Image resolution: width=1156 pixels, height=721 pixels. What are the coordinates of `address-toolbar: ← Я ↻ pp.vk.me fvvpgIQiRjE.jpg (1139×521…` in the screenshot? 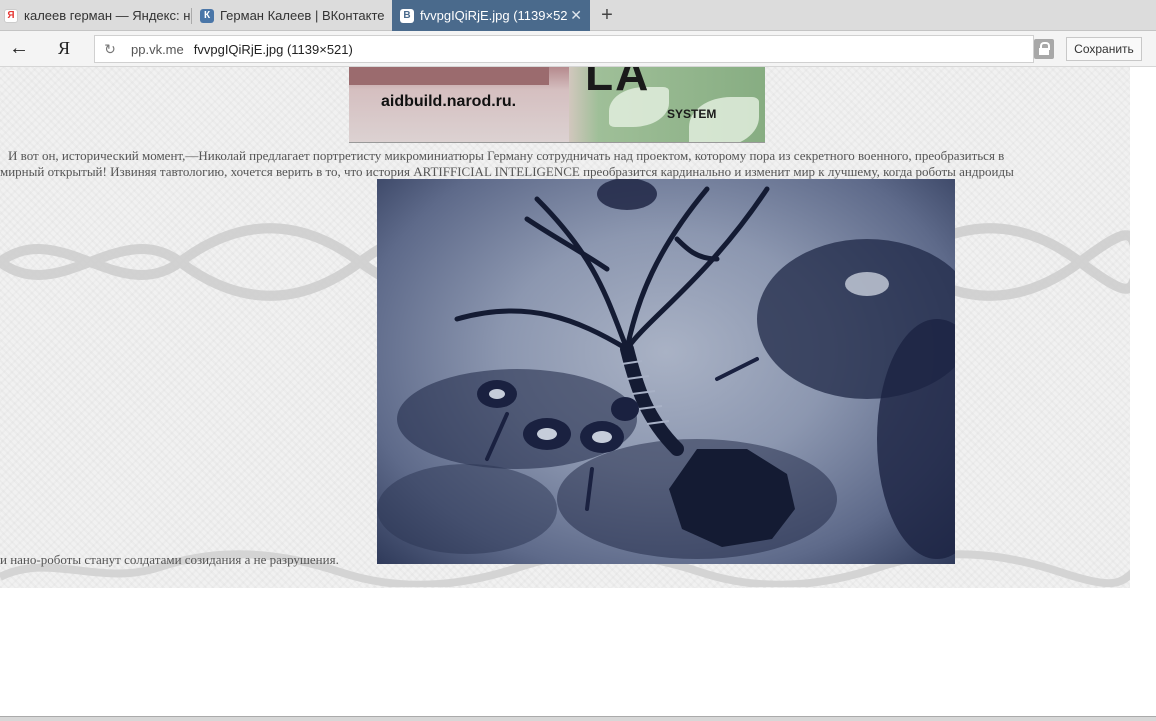 It's located at (578, 49).